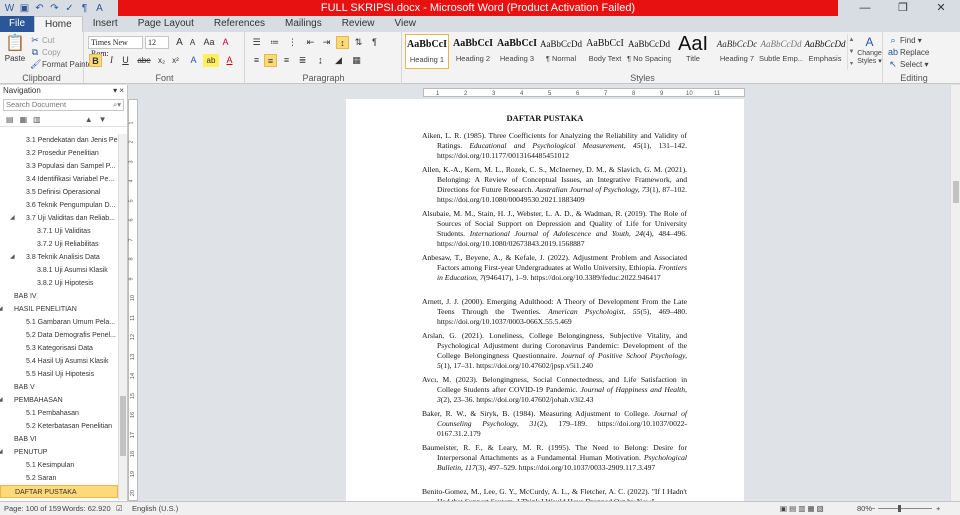  I want to click on save-icon: ▣, so click(24, 8).